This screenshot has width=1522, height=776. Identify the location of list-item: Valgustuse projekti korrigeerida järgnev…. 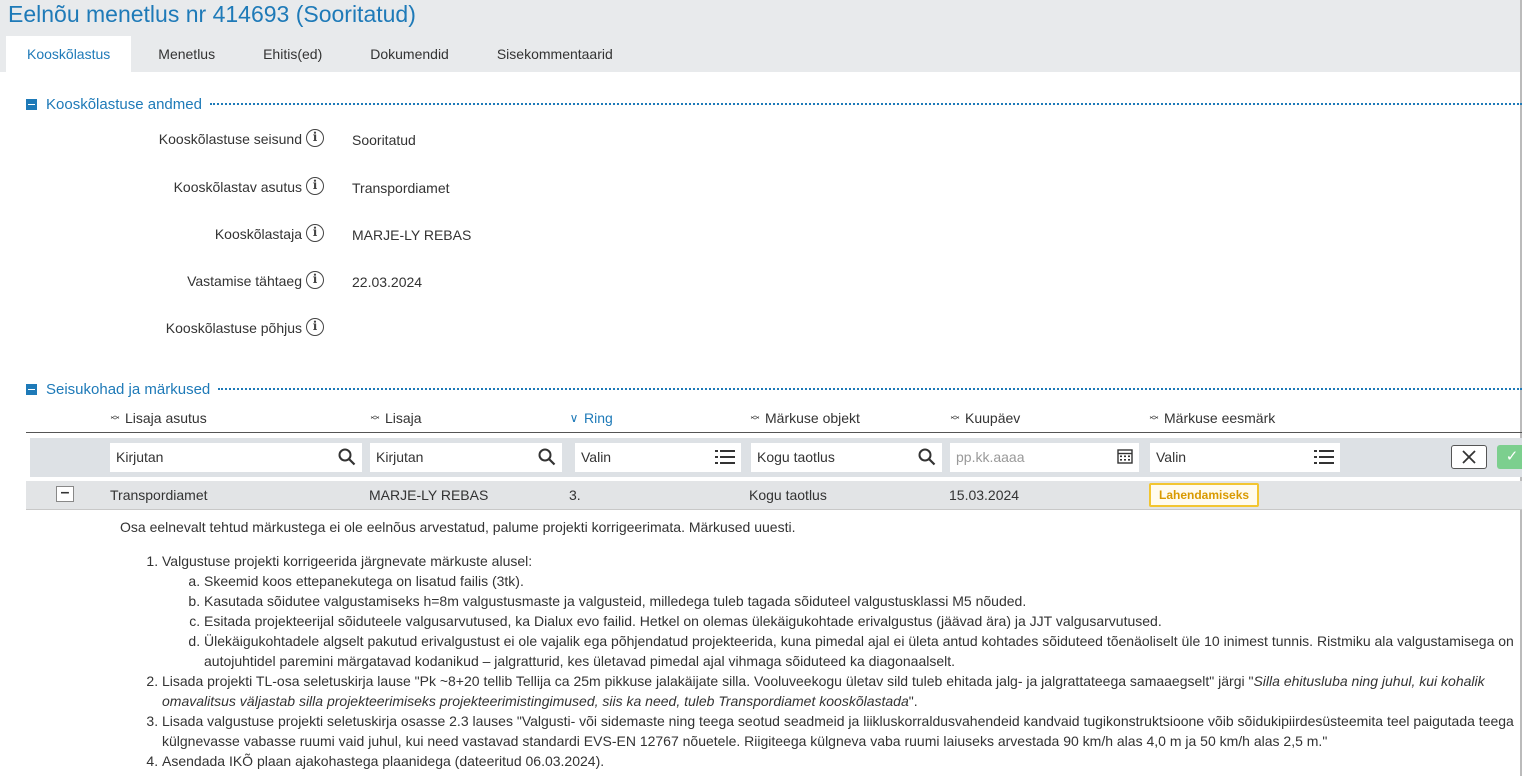
(841, 611).